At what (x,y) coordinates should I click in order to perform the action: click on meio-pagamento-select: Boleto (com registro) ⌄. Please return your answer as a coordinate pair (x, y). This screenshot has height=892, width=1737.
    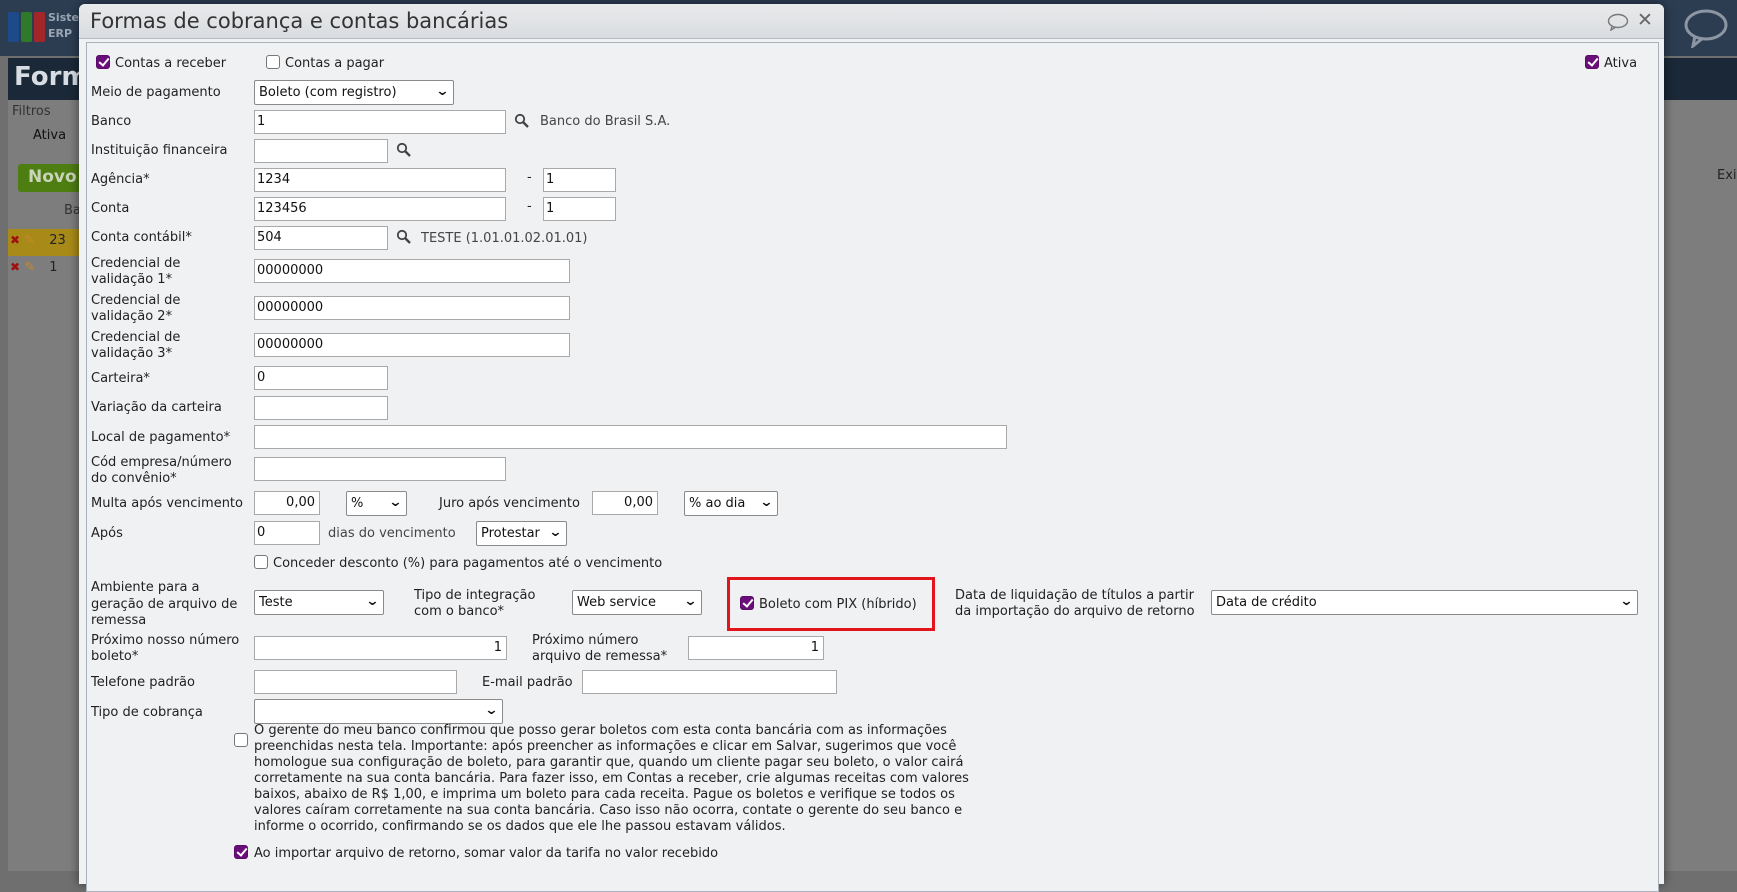
    Looking at the image, I should click on (354, 92).